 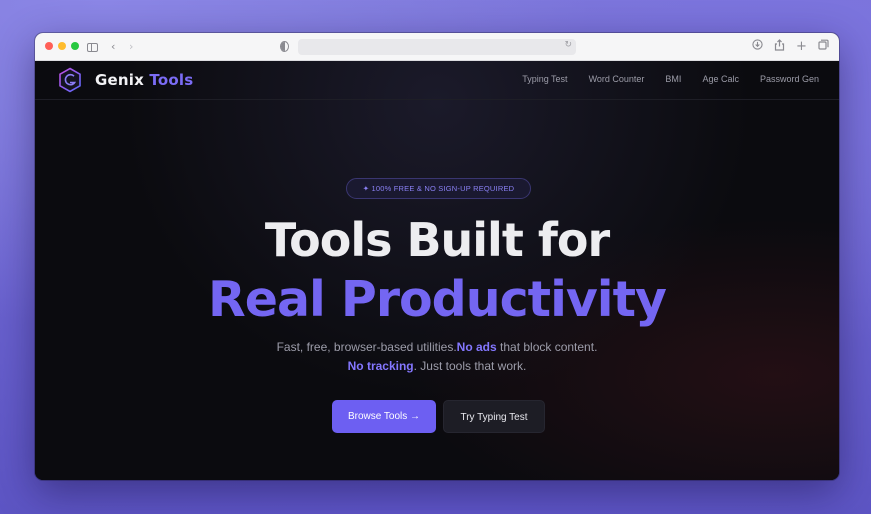 What do you see at coordinates (757, 47) in the screenshot?
I see `download-icon` at bounding box center [757, 47].